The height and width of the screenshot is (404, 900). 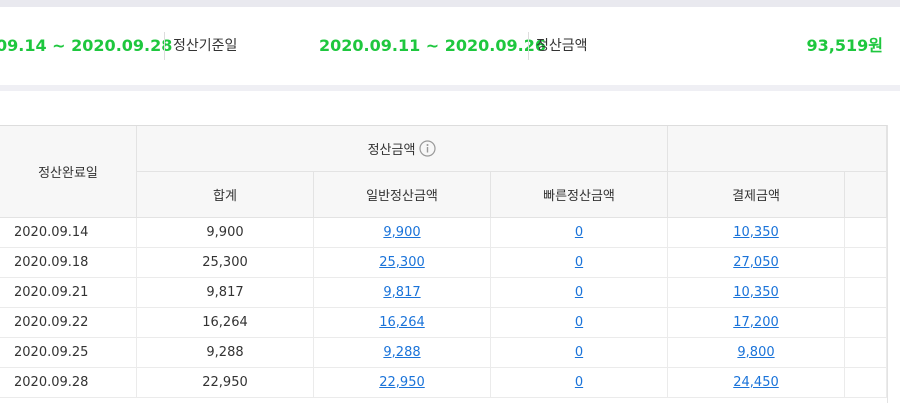 What do you see at coordinates (68, 262) in the screenshot?
I see `completion-date-cell: 2020.09.18` at bounding box center [68, 262].